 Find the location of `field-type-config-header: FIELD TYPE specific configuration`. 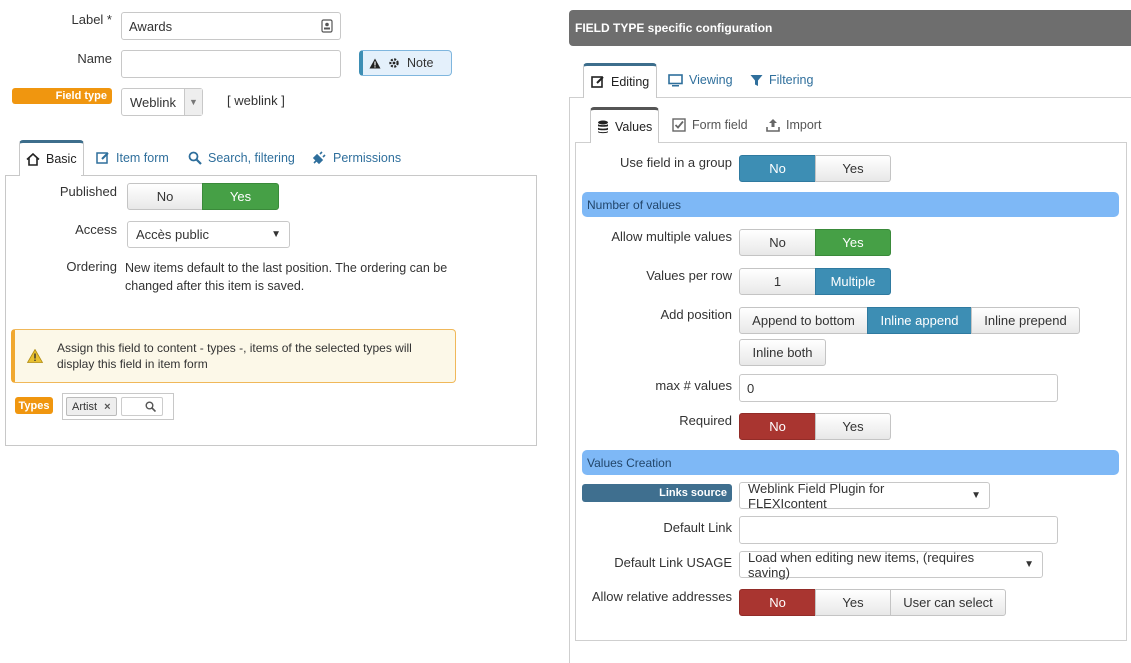

field-type-config-header: FIELD TYPE specific configuration is located at coordinates (850, 28).